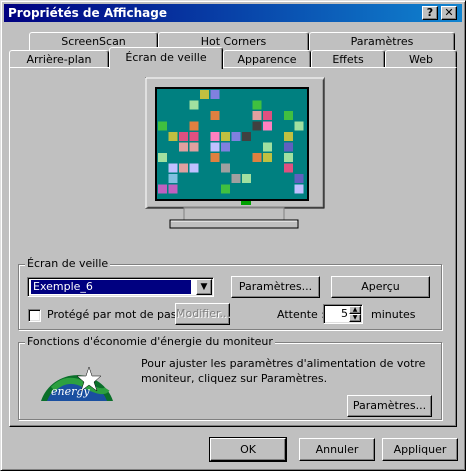 The image size is (466, 471). I want to click on screensaver-select: Exemple_6 ▼, so click(120, 287).